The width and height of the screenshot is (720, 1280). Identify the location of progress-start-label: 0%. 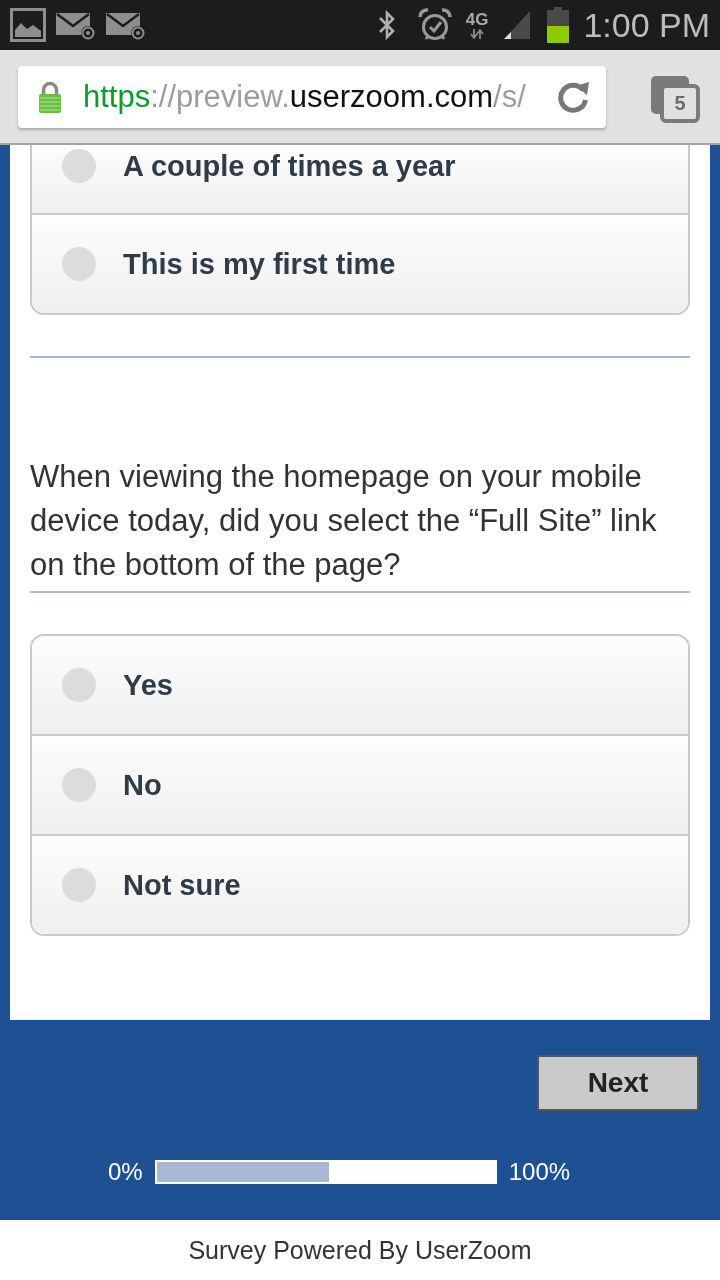
(125, 1172).